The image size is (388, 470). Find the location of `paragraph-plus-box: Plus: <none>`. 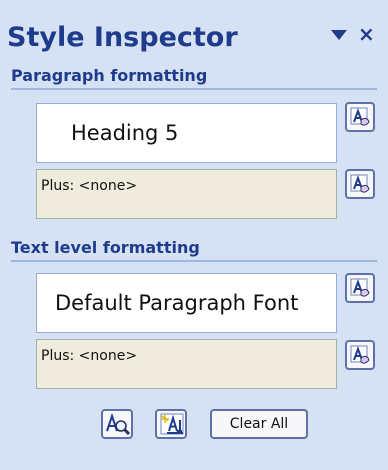

paragraph-plus-box: Plus: <none> is located at coordinates (186, 194).